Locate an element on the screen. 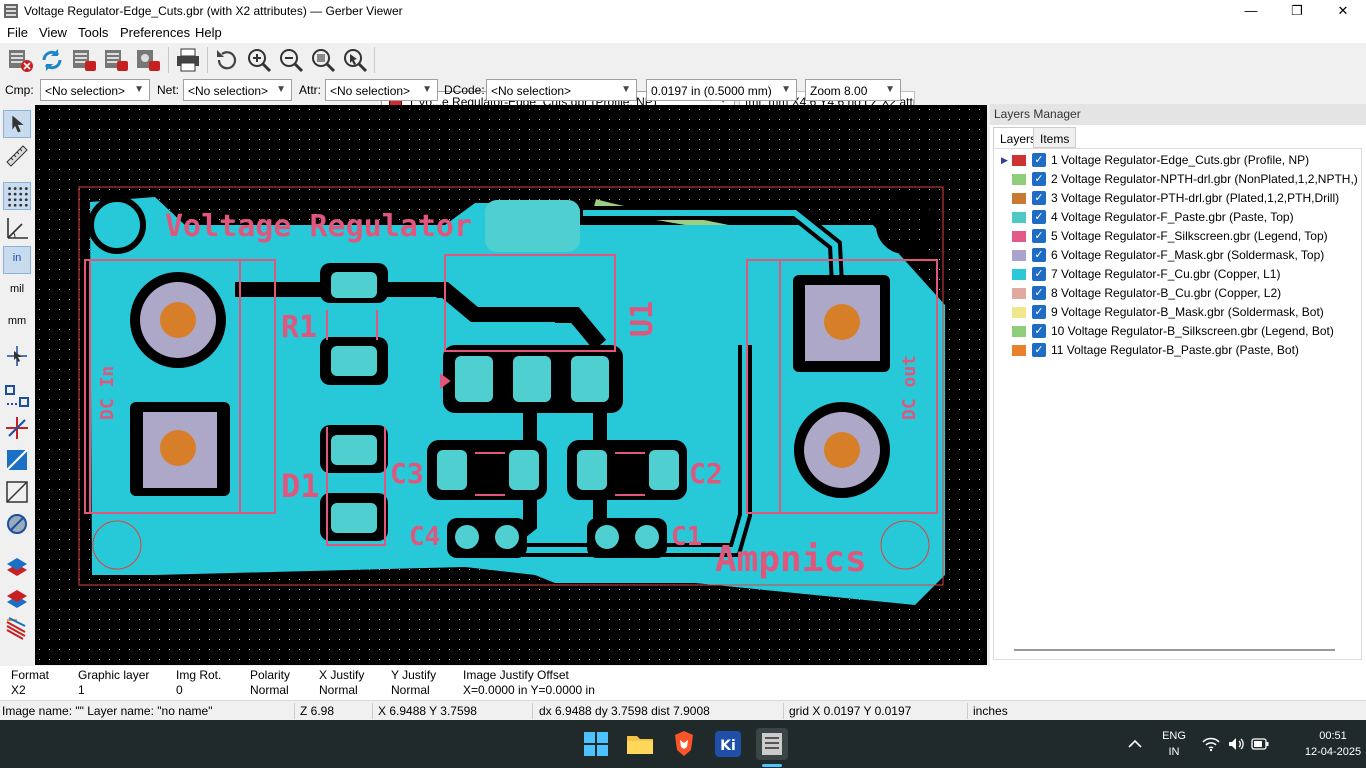 Image resolution: width=1366 pixels, height=768 pixels. brave-browser-icon is located at coordinates (684, 744).